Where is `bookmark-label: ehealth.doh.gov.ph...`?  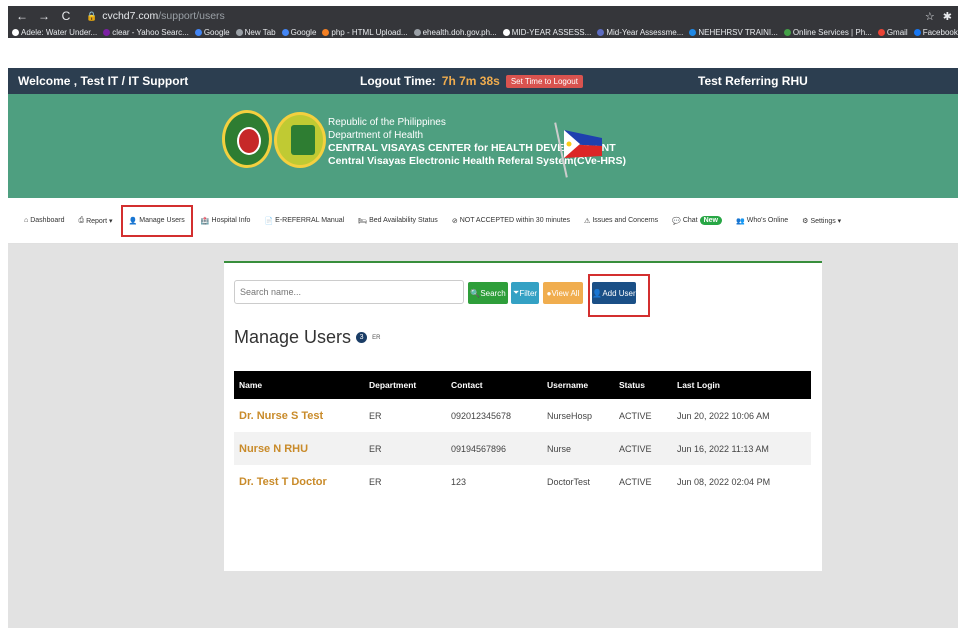 bookmark-label: ehealth.doh.gov.ph... is located at coordinates (459, 32).